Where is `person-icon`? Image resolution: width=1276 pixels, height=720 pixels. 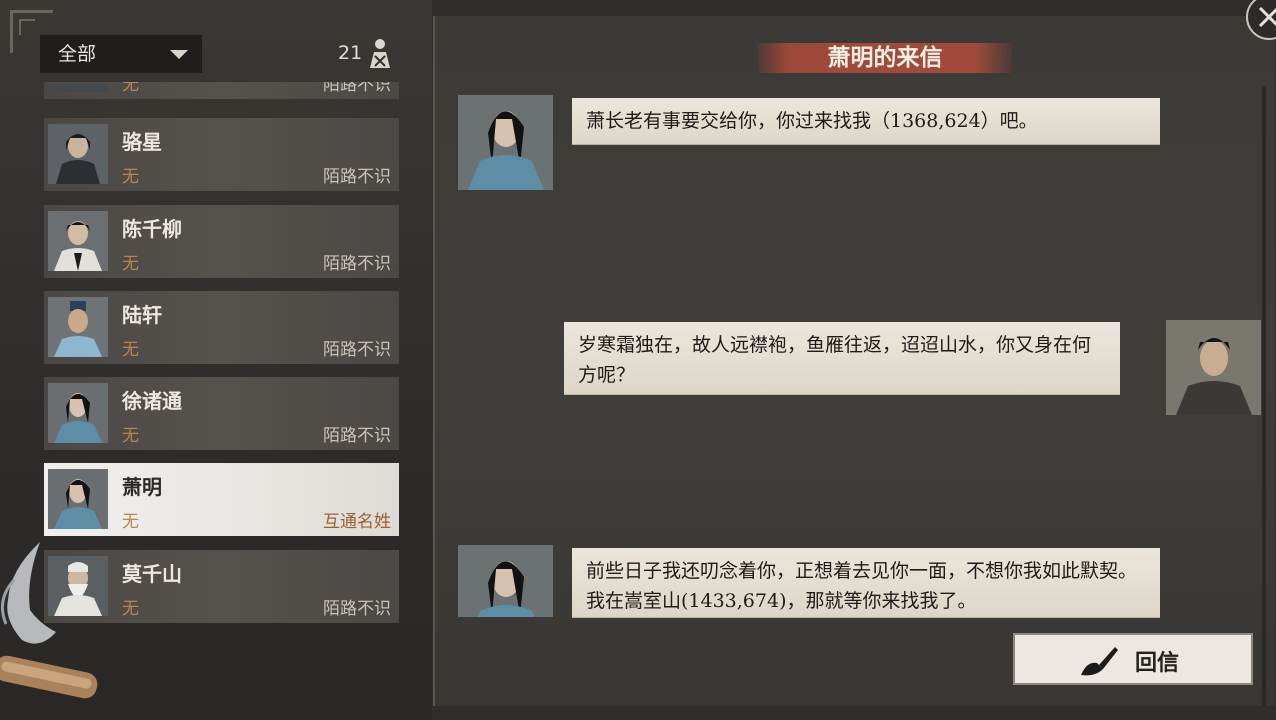 person-icon is located at coordinates (380, 53).